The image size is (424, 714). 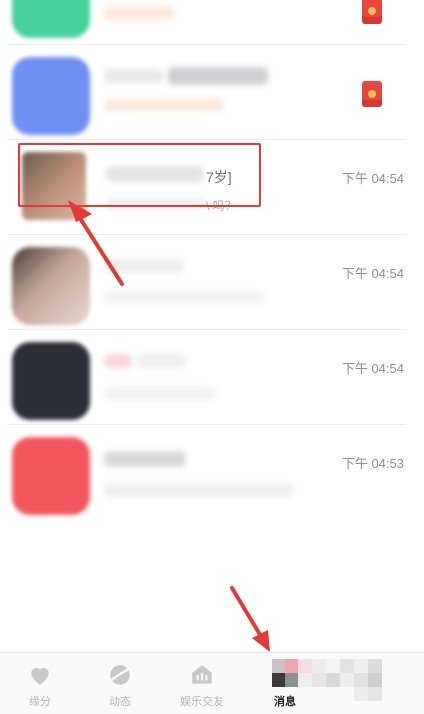 What do you see at coordinates (340, 677) in the screenshot?
I see `mosaic-overlay` at bounding box center [340, 677].